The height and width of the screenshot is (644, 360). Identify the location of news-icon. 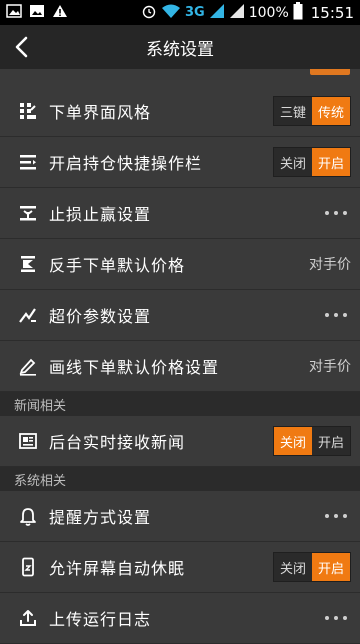
(28, 441).